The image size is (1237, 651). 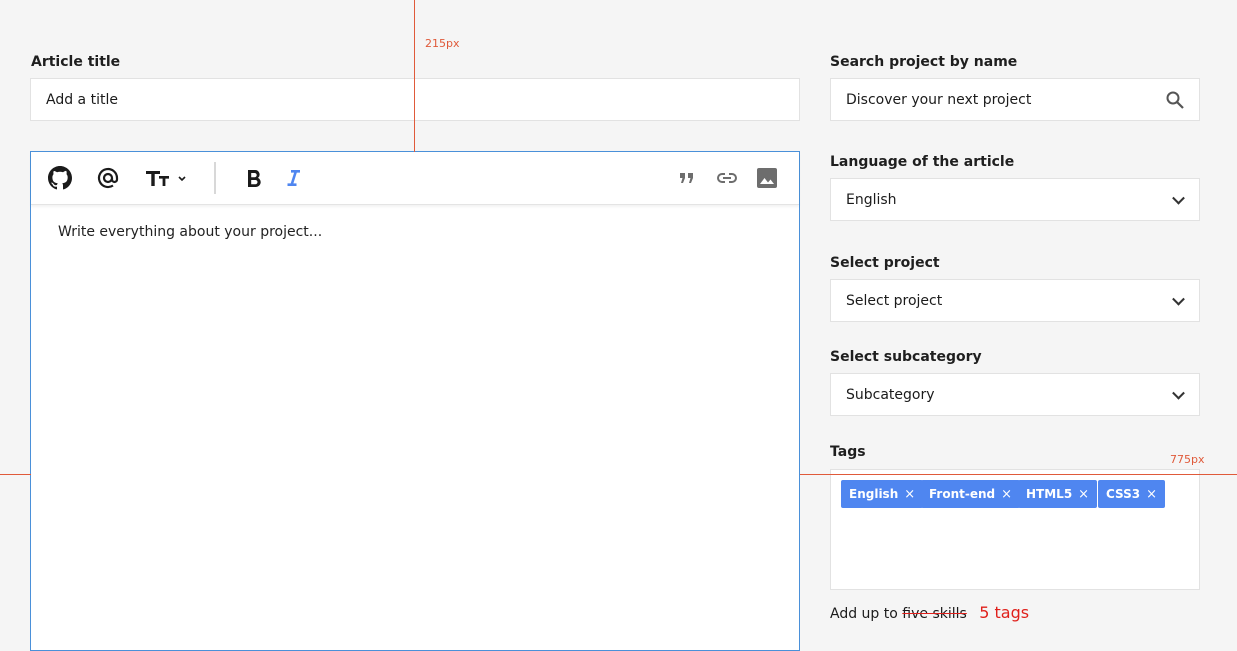 I want to click on search-label: Search project by name, so click(x=924, y=62).